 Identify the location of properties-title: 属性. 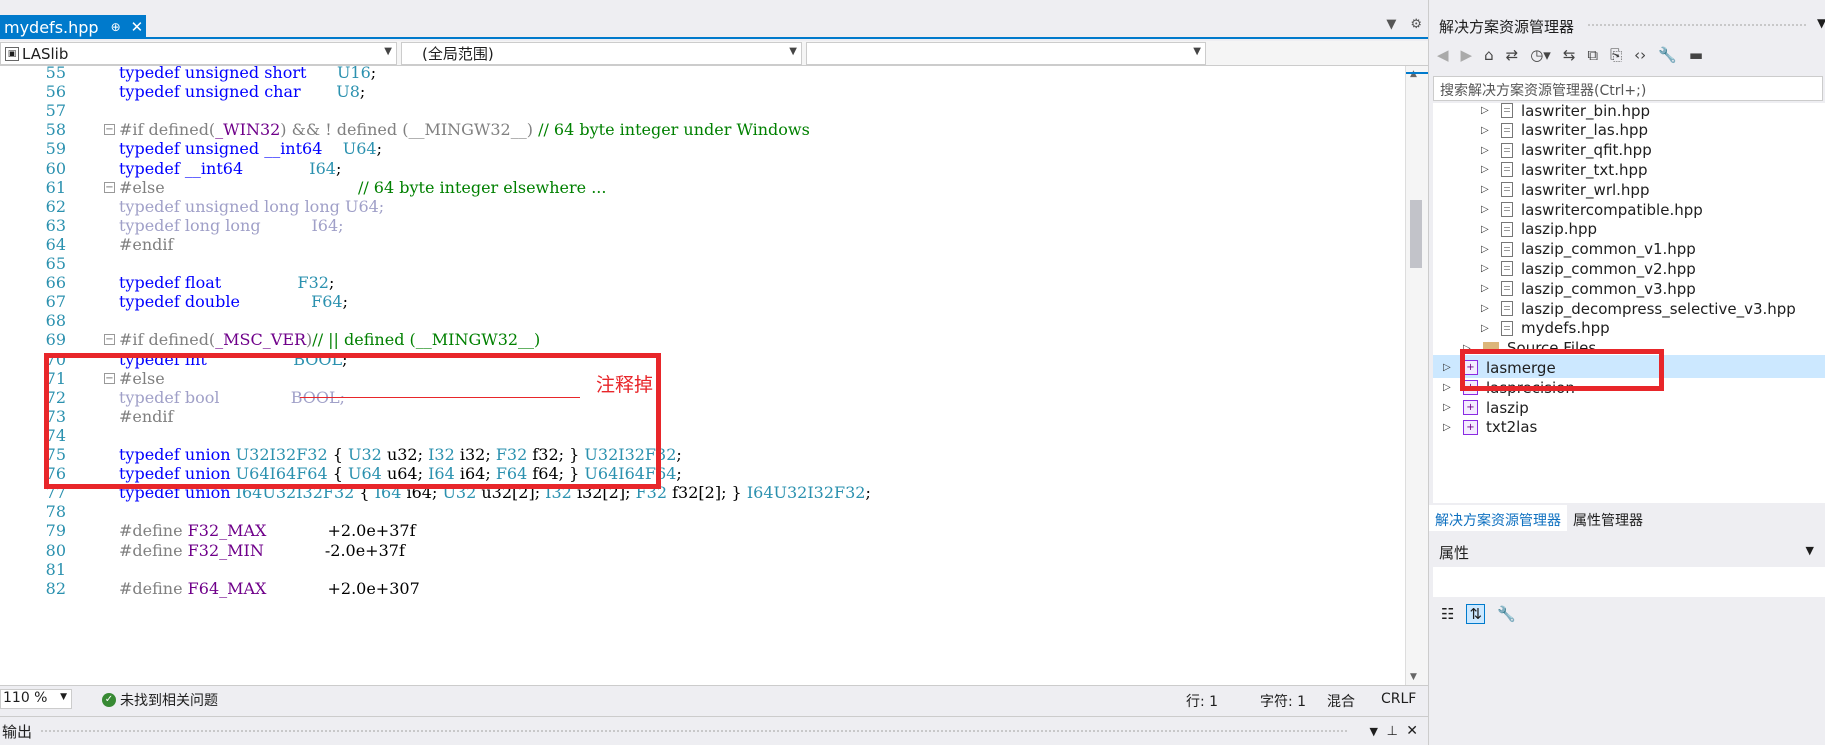
(1454, 553).